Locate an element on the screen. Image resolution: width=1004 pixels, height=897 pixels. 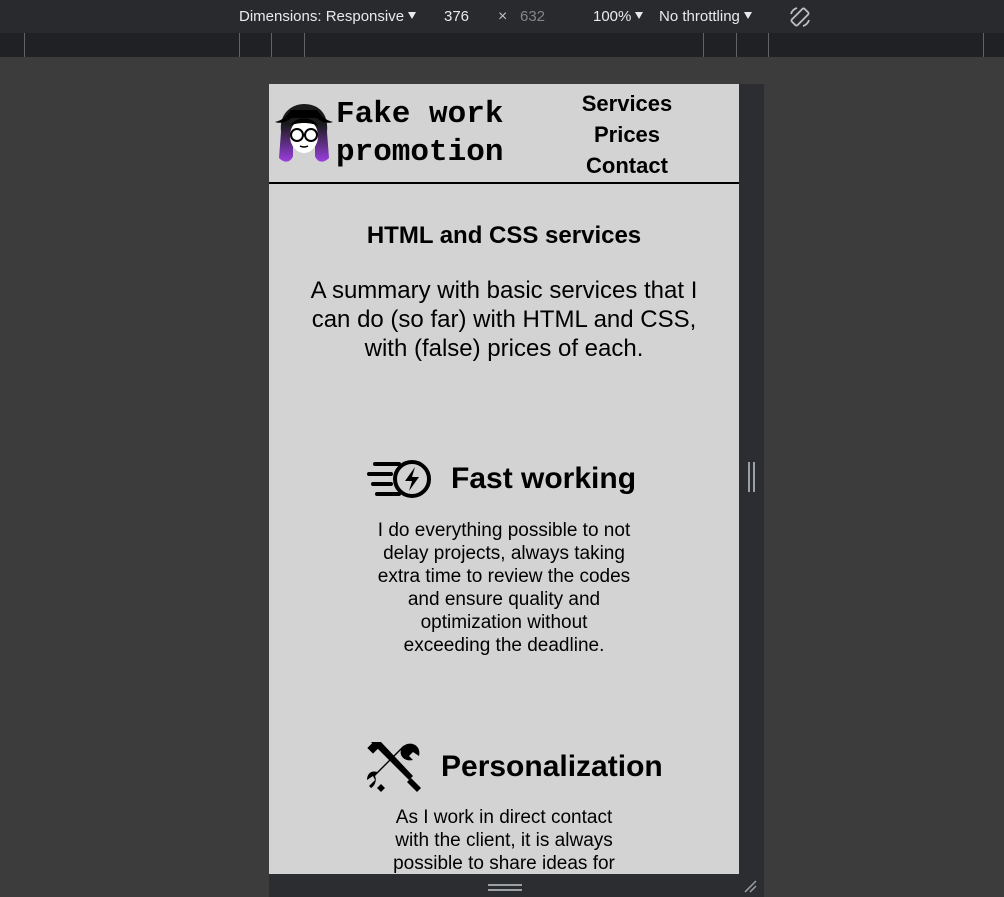
feature-fast-working: Fast working is located at coordinates (501, 479).